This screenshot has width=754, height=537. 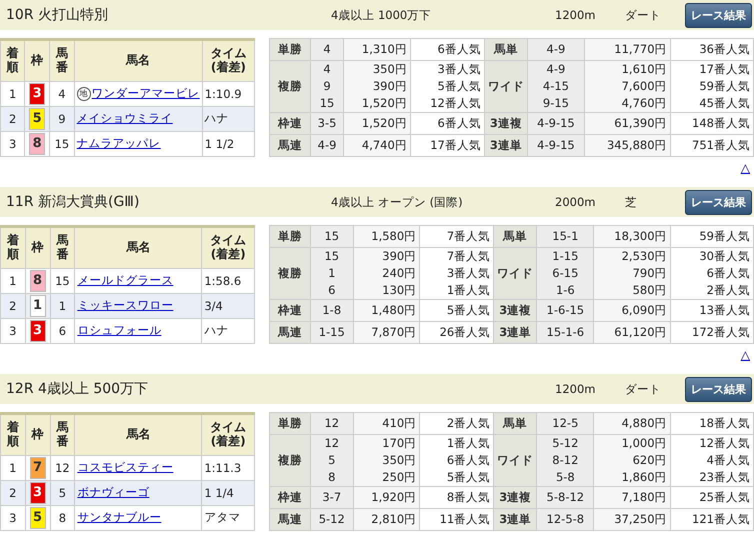 I want to click on popularity-text: 59番人気, so click(x=724, y=236).